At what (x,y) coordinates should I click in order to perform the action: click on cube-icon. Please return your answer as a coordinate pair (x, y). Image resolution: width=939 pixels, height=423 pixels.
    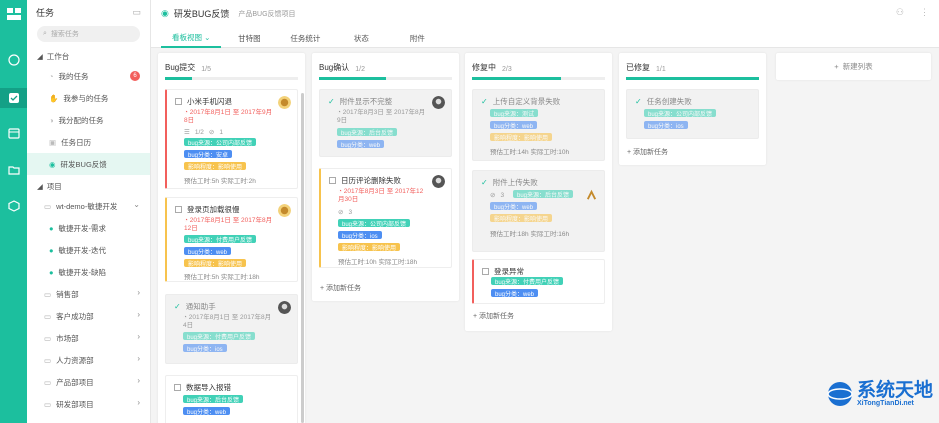
    Looking at the image, I should click on (13, 206).